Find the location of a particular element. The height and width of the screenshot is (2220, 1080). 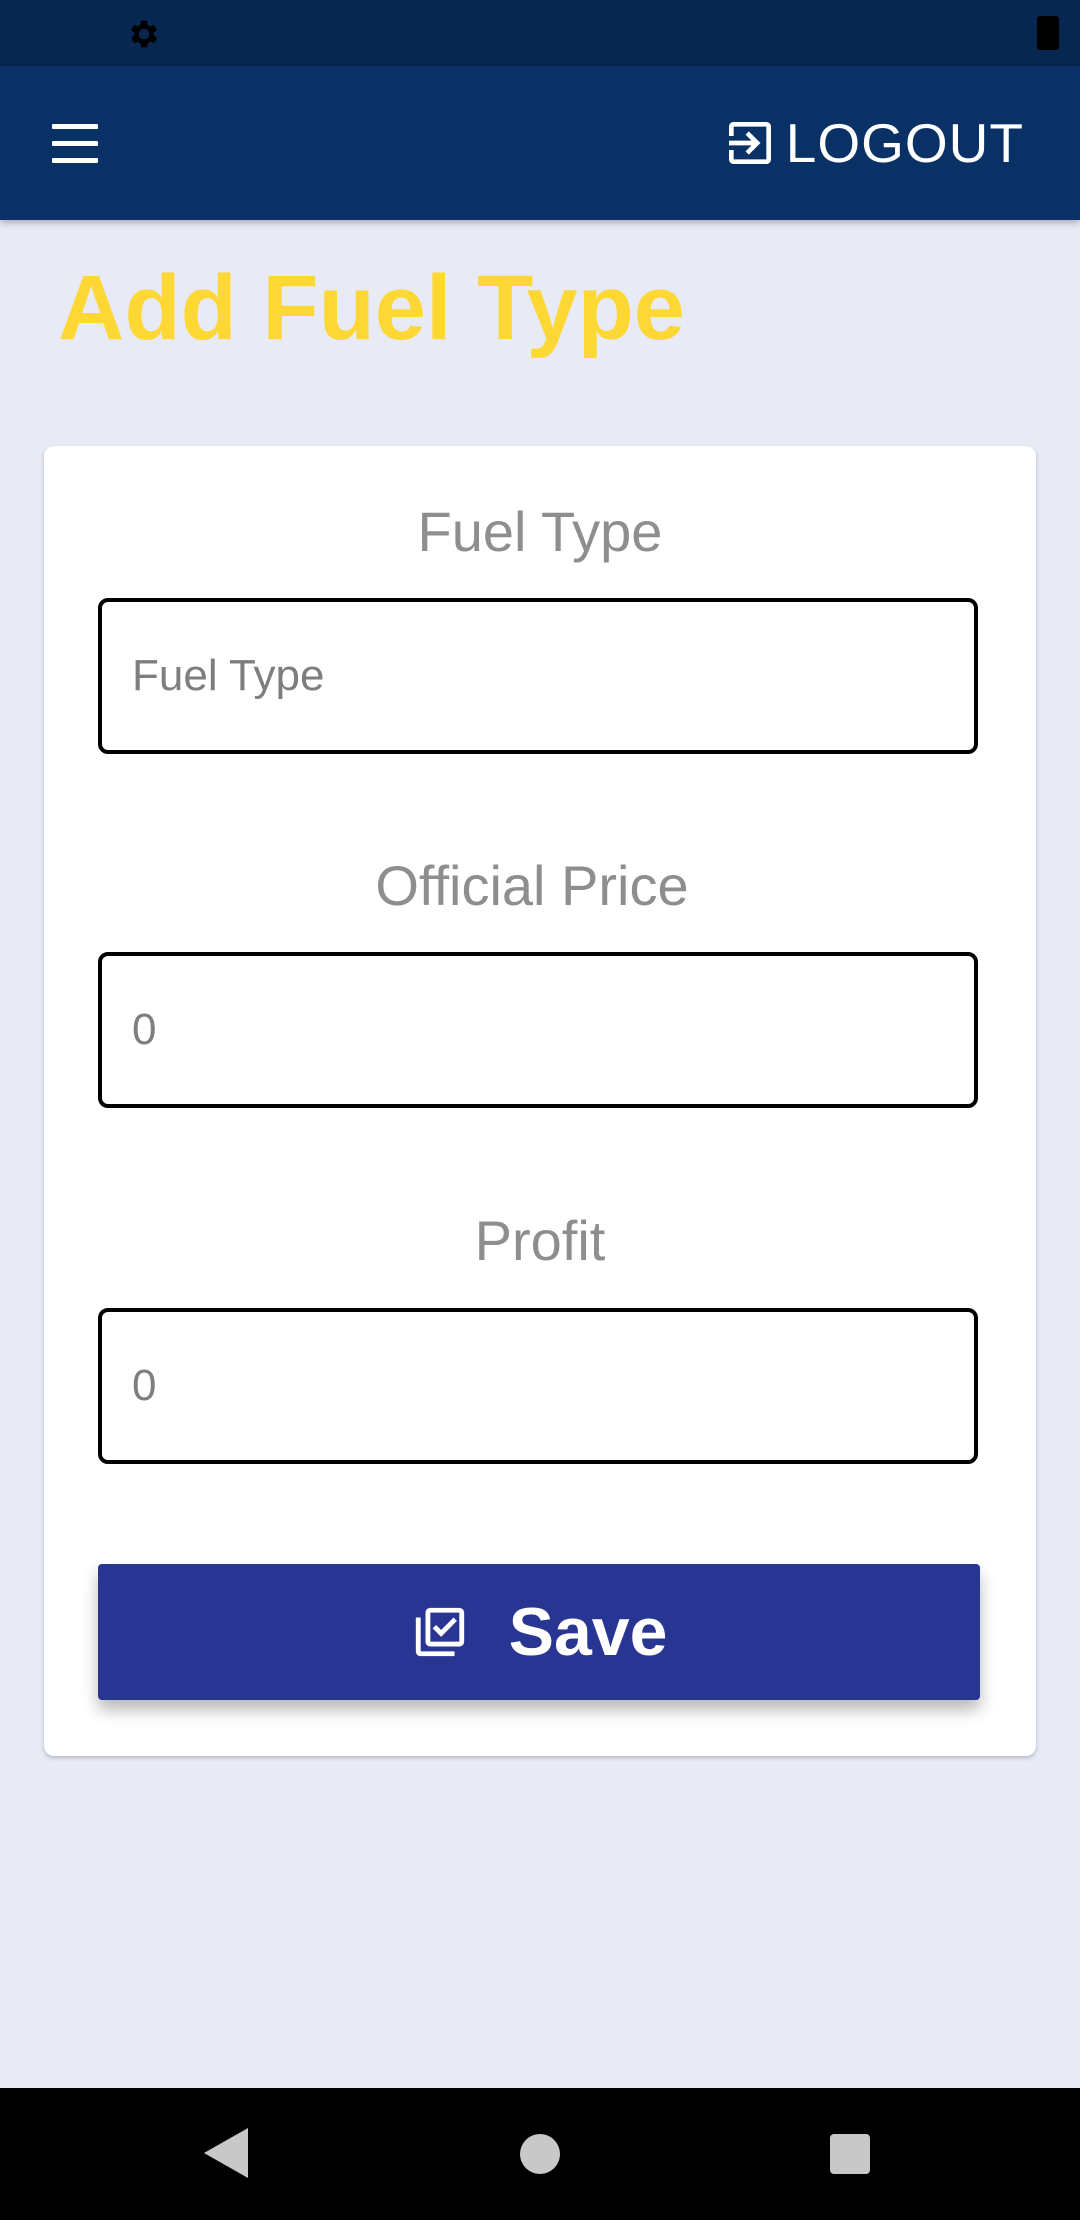

save-label: Save is located at coordinates (588, 1632).